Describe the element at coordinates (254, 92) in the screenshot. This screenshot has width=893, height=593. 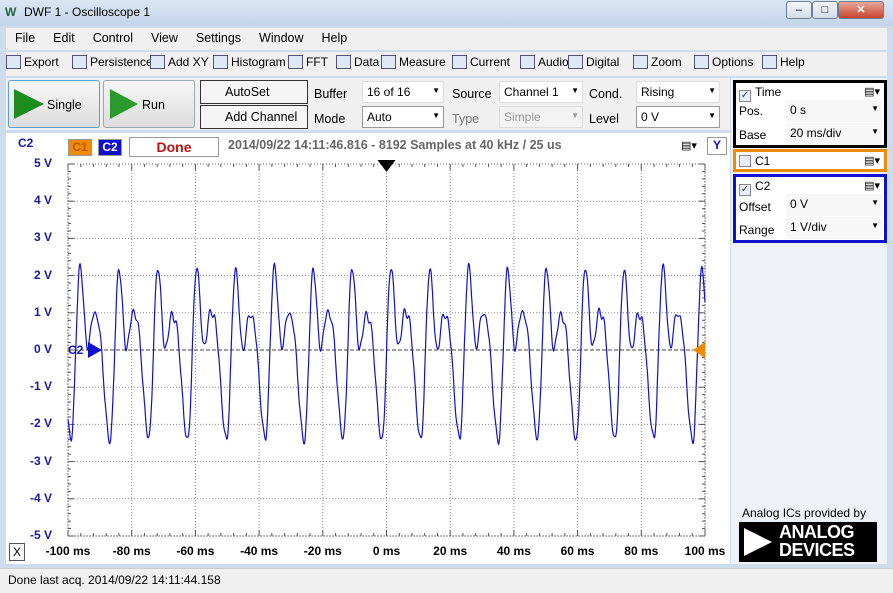
I see `autoset-button: AutoSet` at that location.